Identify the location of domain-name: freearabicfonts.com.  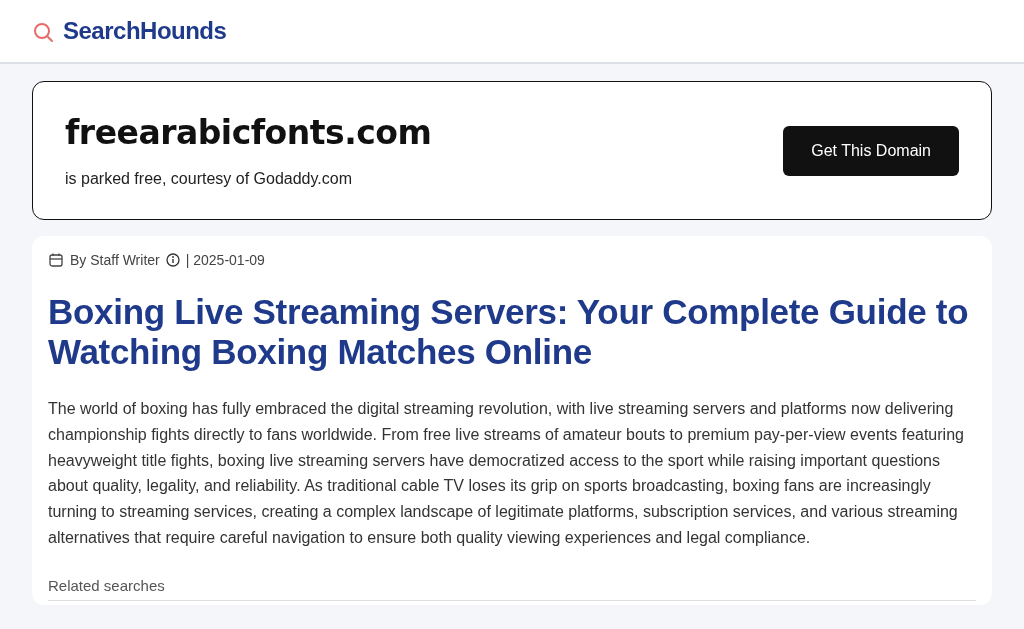
(248, 132).